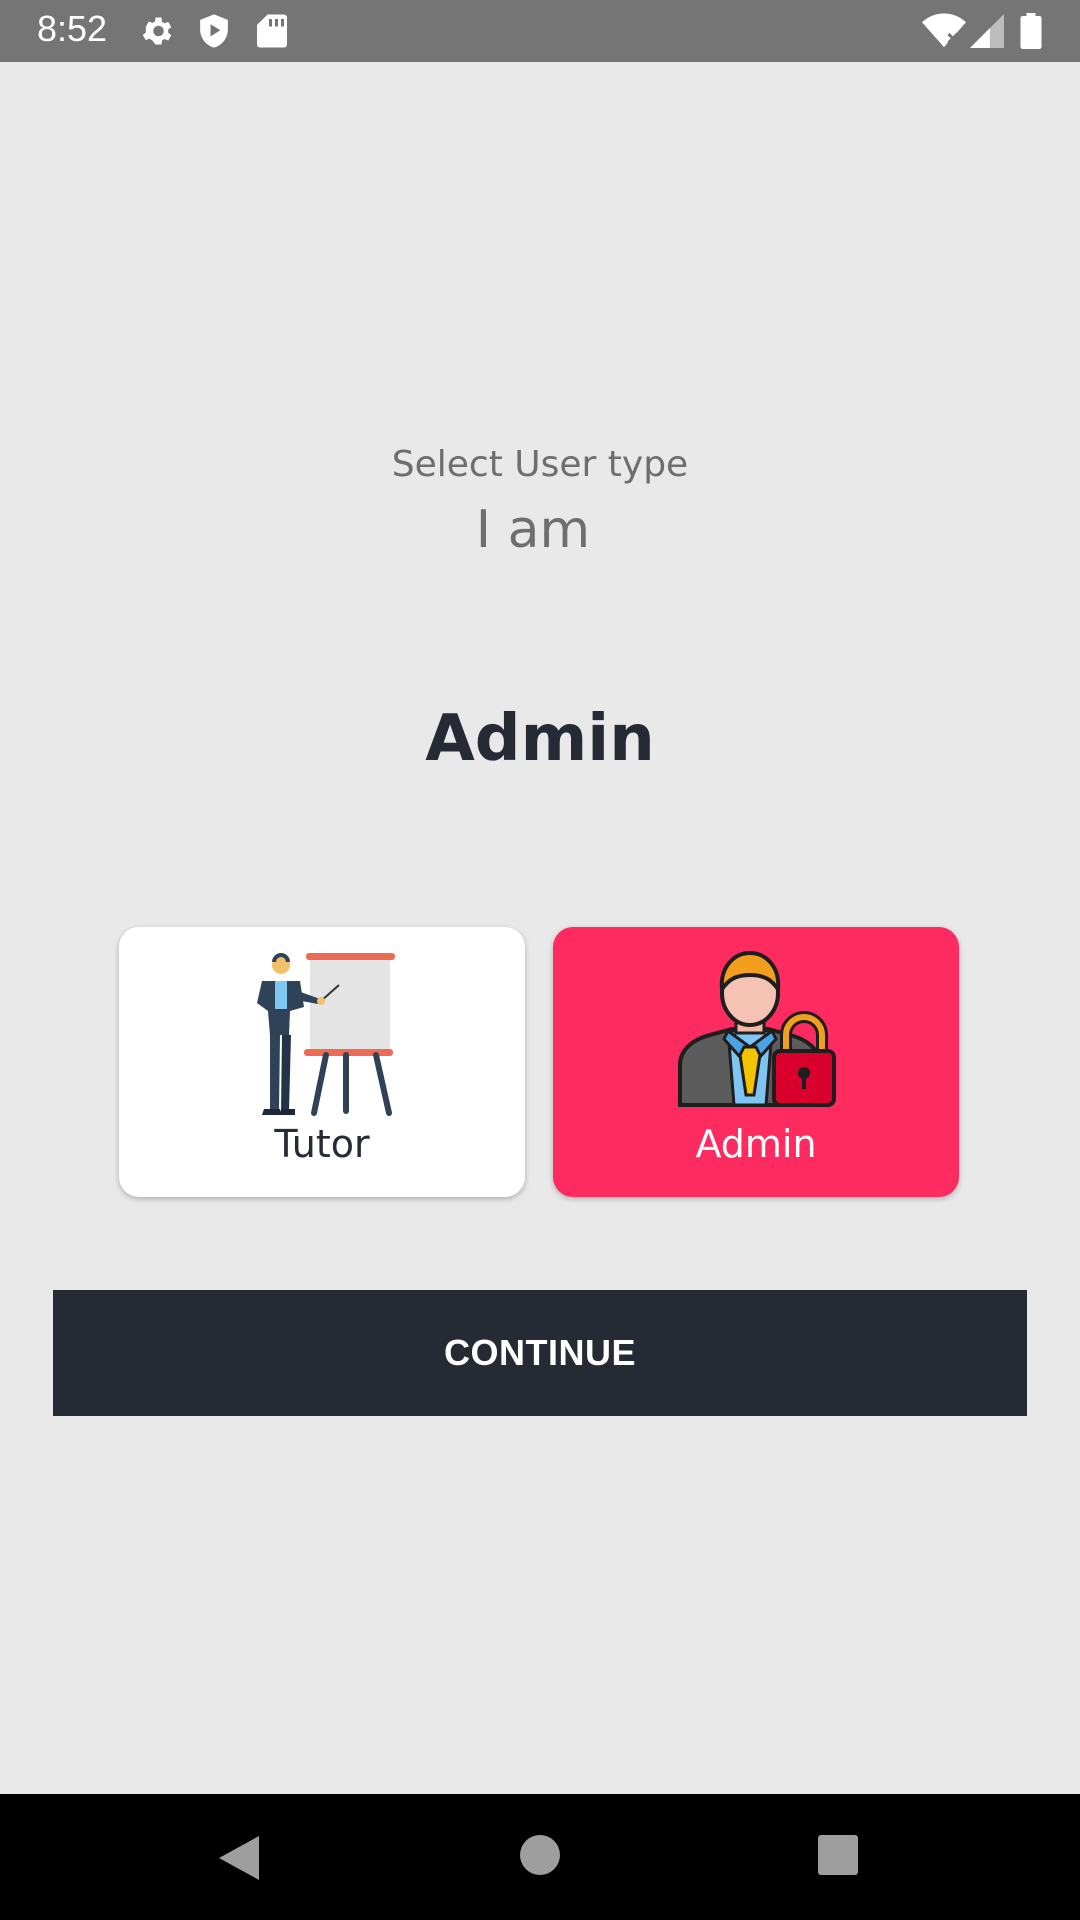 This screenshot has width=1080, height=1920. I want to click on battery-icon, so click(1031, 31).